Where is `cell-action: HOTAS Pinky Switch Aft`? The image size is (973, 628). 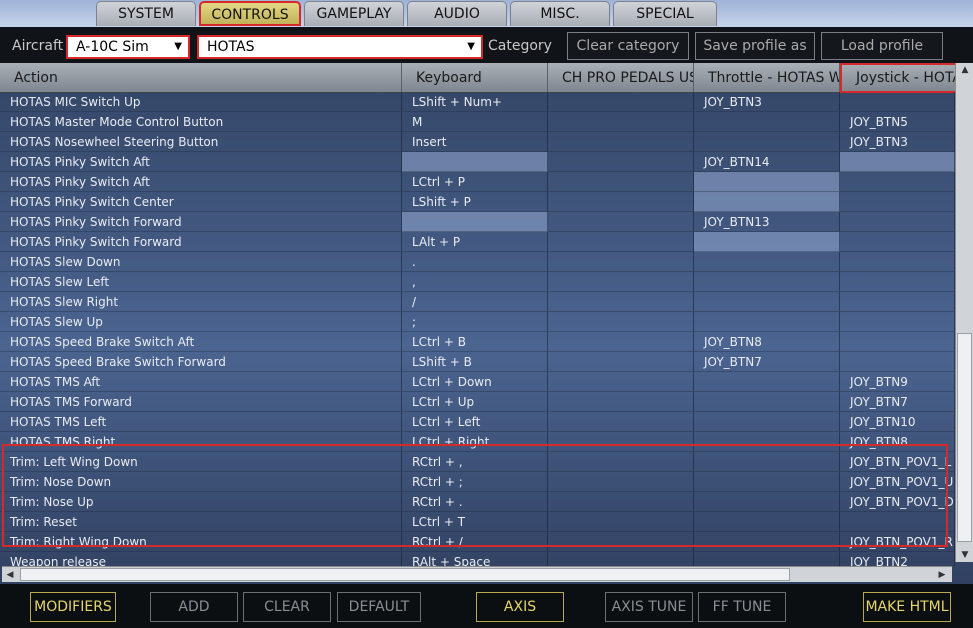
cell-action: HOTAS Pinky Switch Aft is located at coordinates (201, 182).